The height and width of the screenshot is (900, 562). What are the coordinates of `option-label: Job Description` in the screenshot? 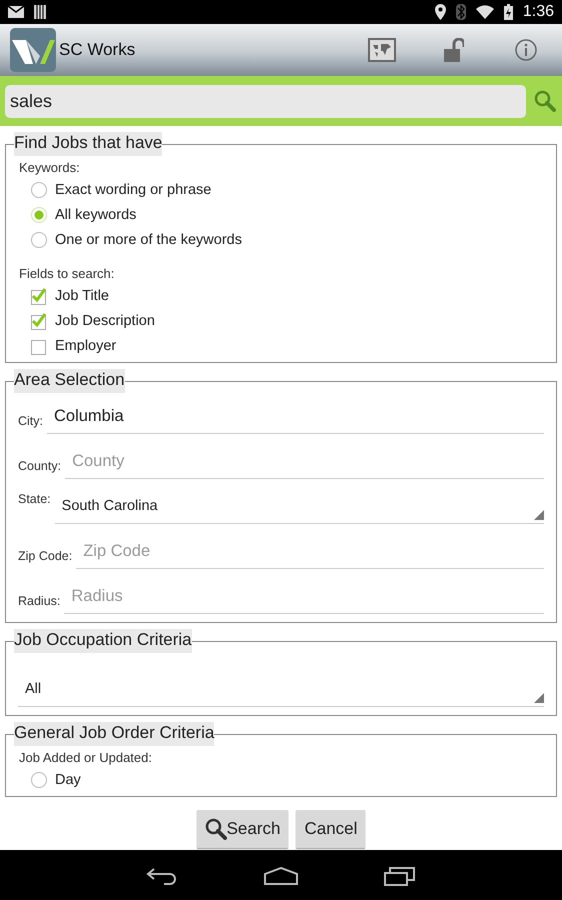 It's located at (105, 320).